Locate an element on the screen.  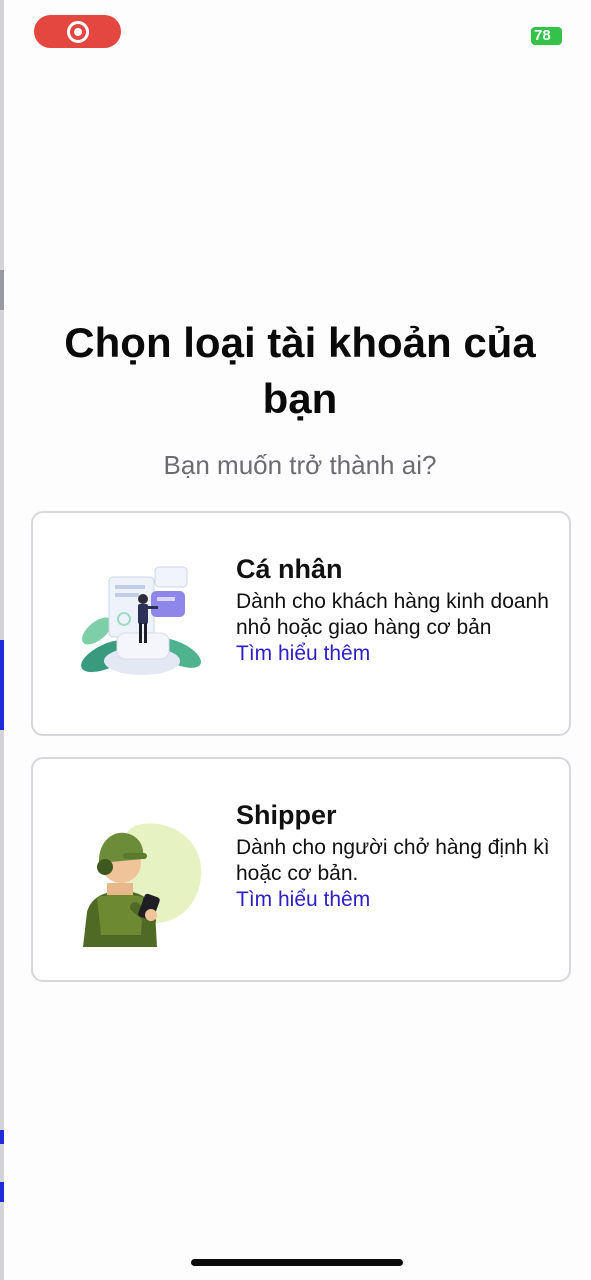
battery-indicator: 78 is located at coordinates (546, 36).